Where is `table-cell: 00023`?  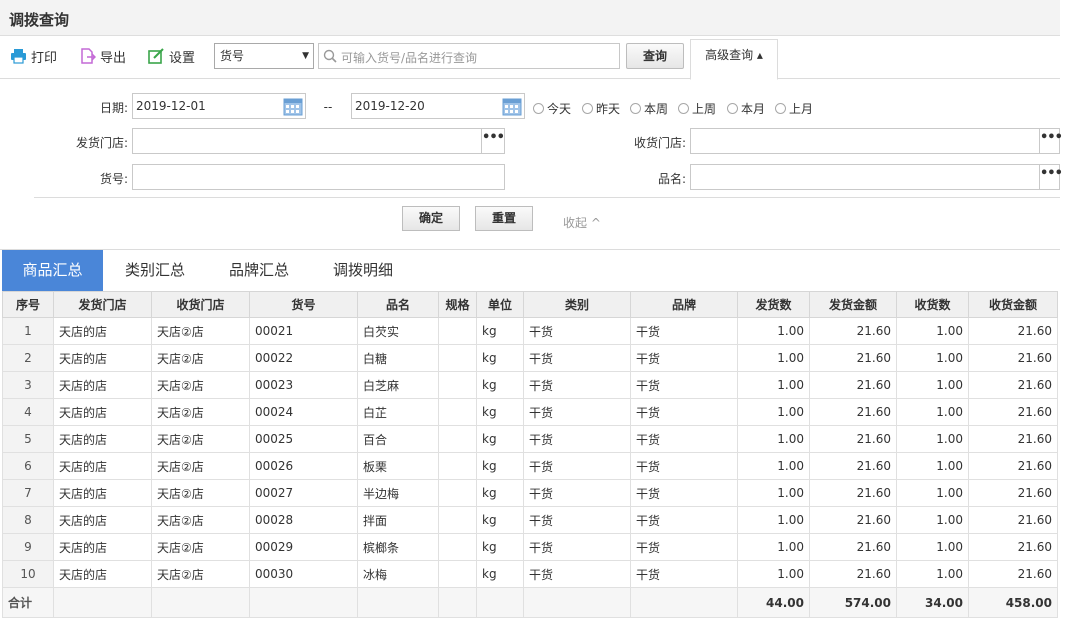 table-cell: 00023 is located at coordinates (303, 385).